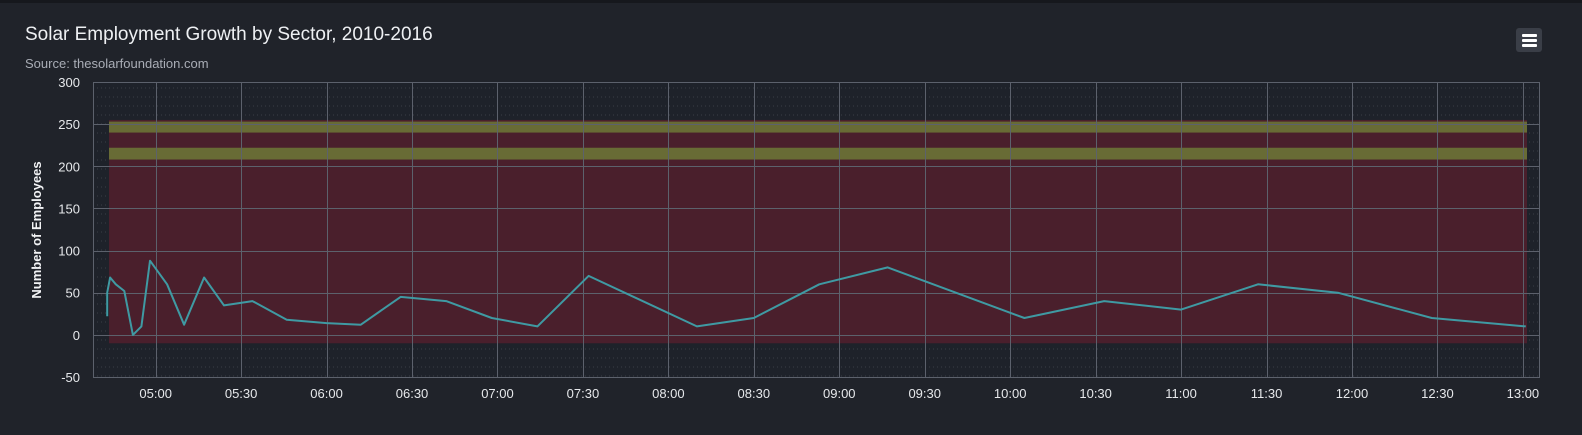 The height and width of the screenshot is (435, 1582). Describe the element at coordinates (155, 393) in the screenshot. I see `x-tick-label: 05:00` at that location.